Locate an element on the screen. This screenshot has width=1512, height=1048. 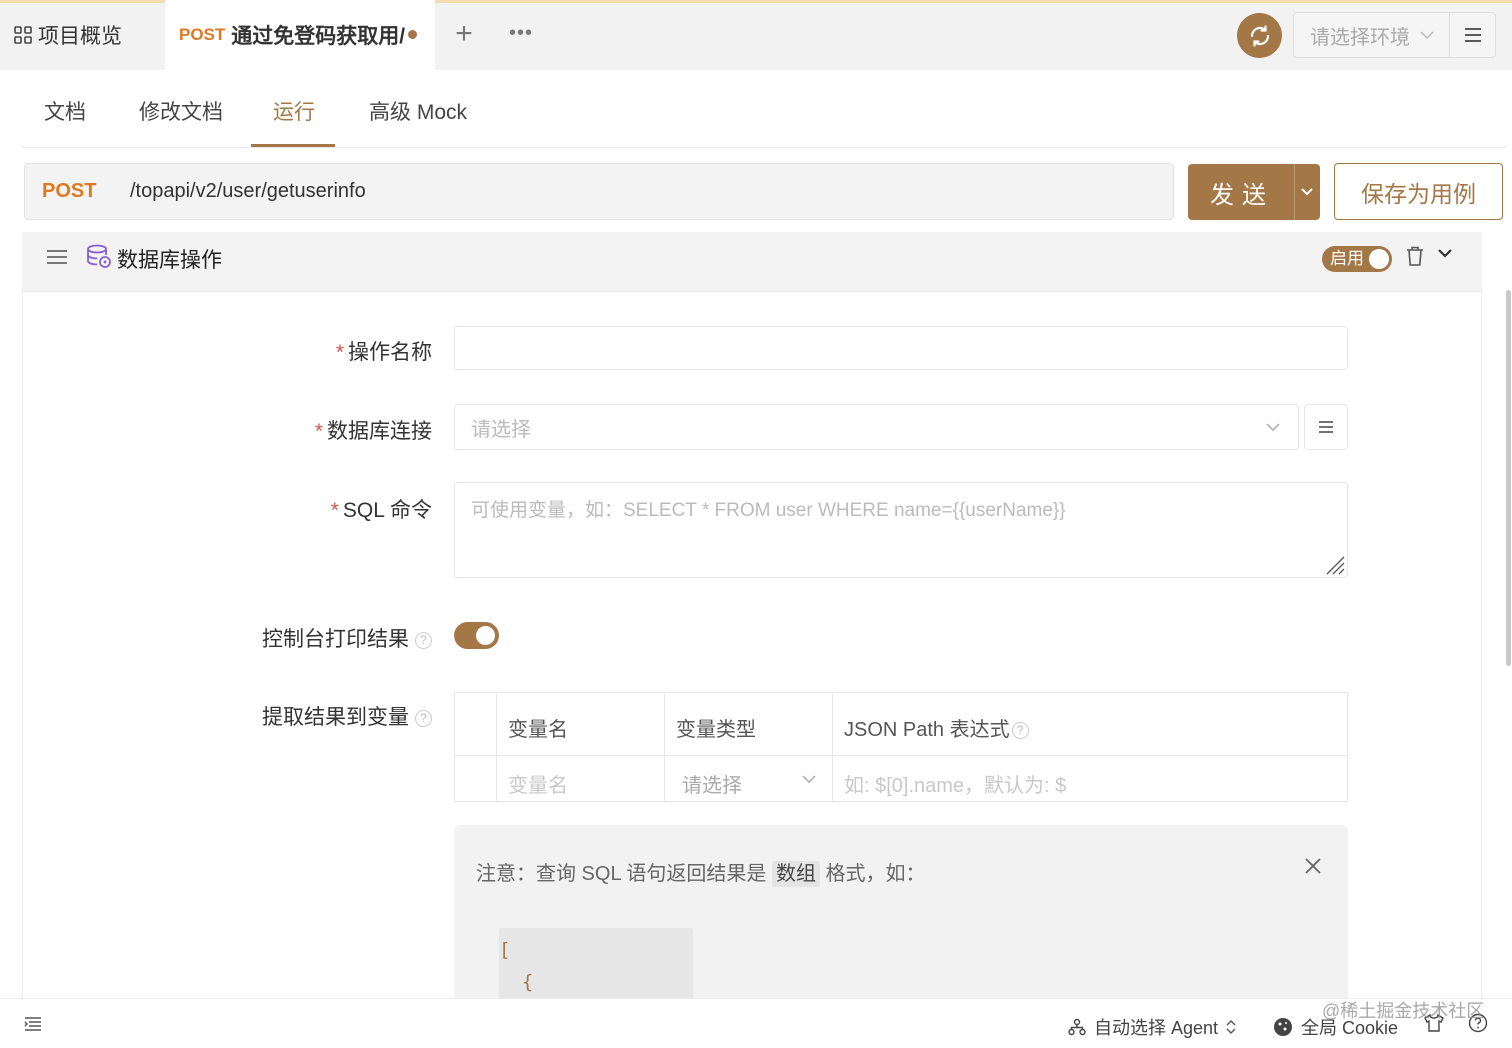
table-drag-column is located at coordinates (476, 747).